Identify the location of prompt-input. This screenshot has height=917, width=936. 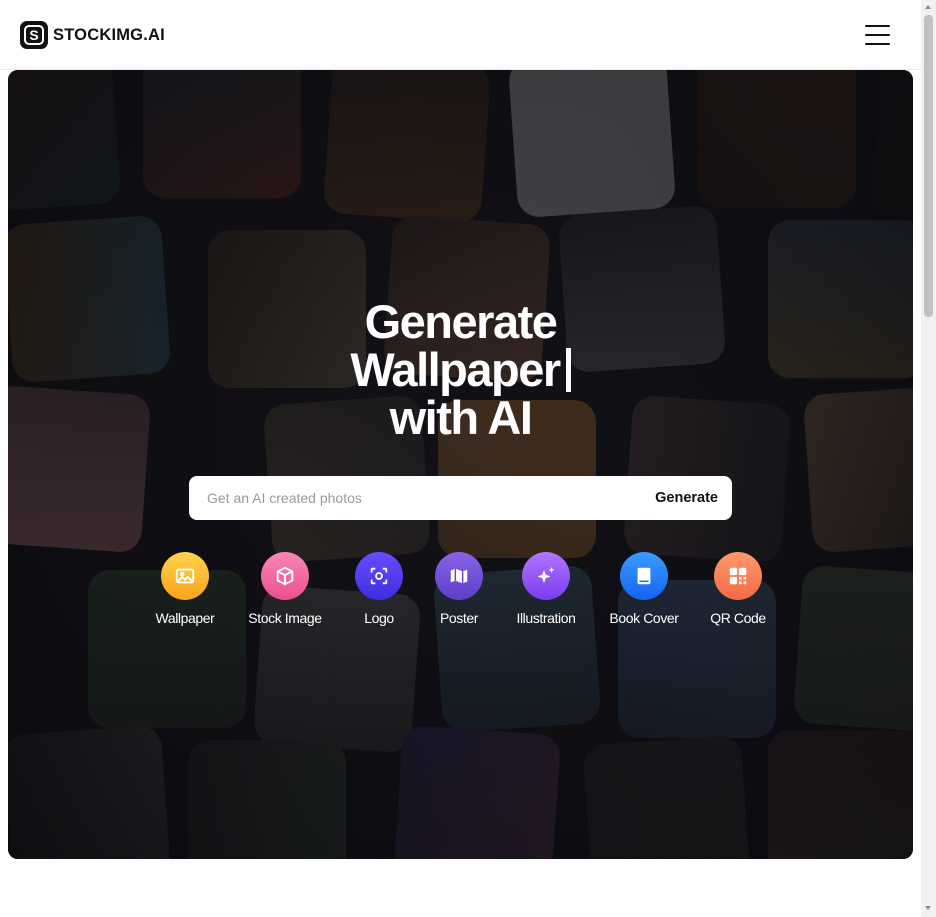
(417, 498).